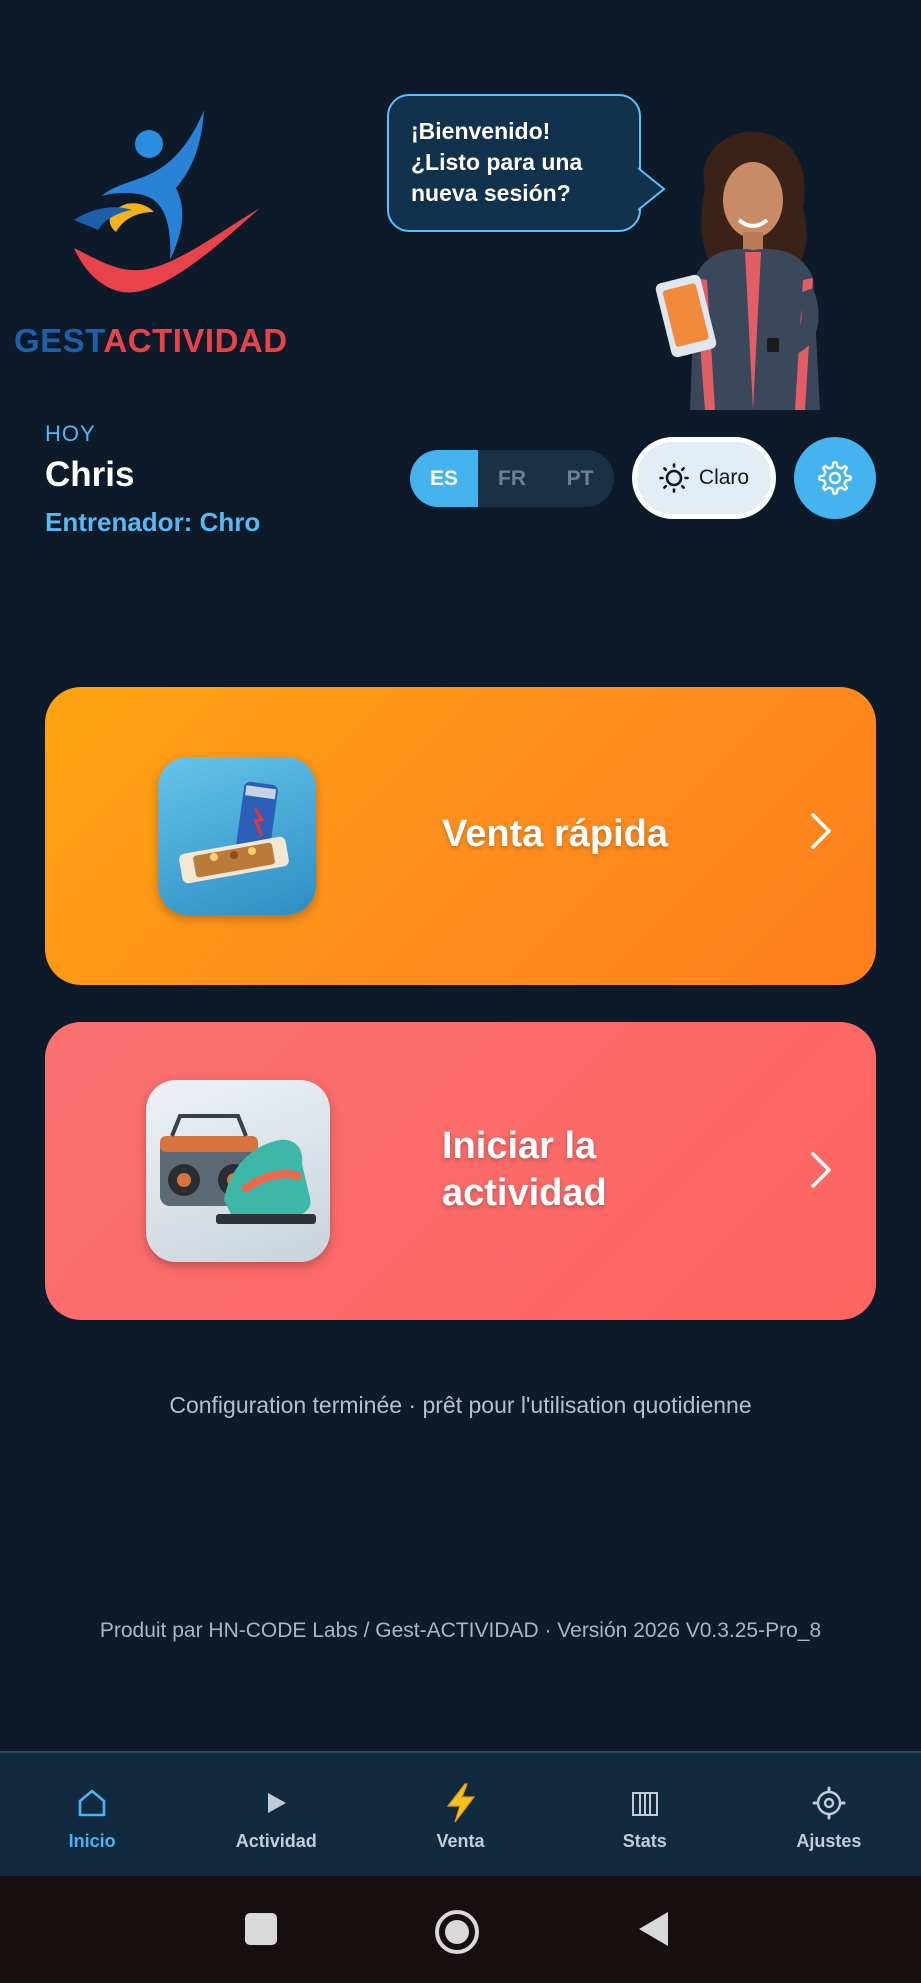 The width and height of the screenshot is (921, 1983). I want to click on quick-sale-card: Venta rápida, so click(460, 836).